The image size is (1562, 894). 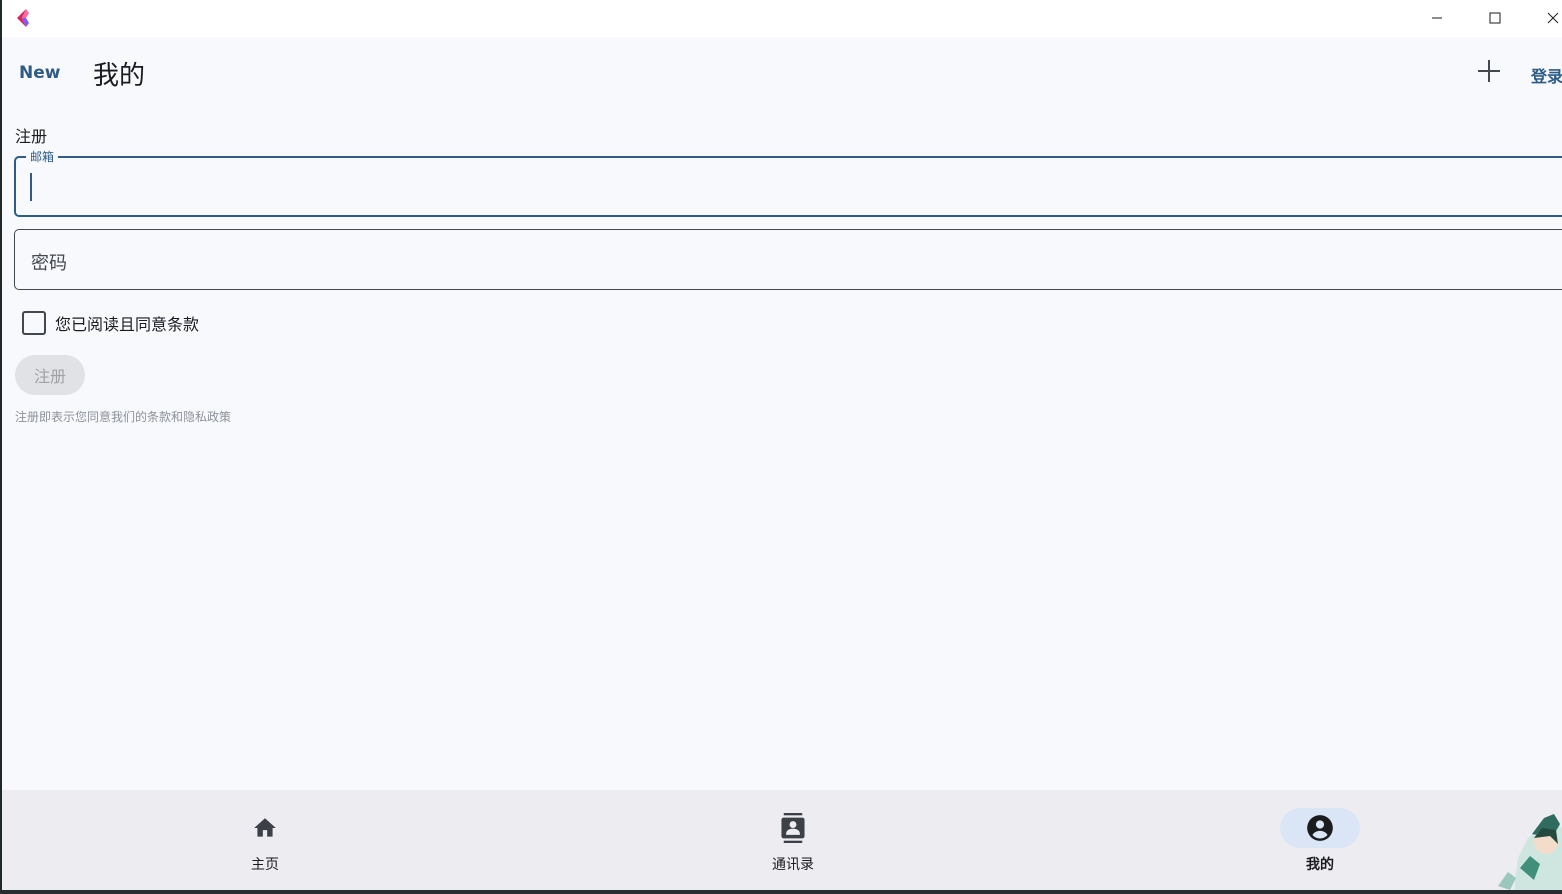 What do you see at coordinates (34, 323) in the screenshot?
I see `agree-checkbox` at bounding box center [34, 323].